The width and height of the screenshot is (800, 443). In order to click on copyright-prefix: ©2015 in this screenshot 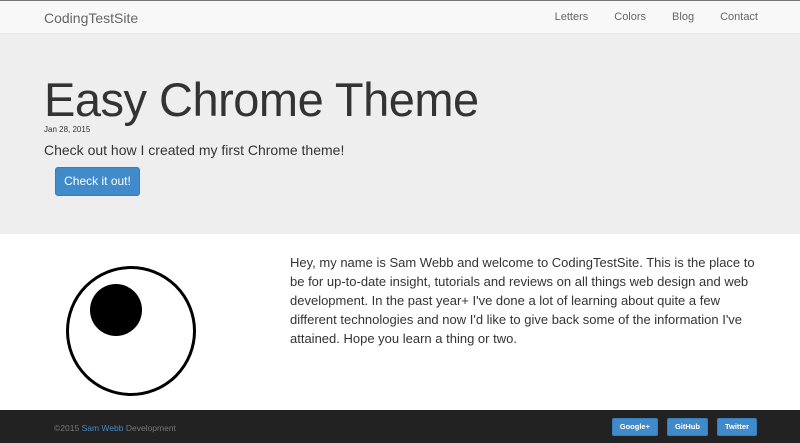, I will do `click(67, 428)`.